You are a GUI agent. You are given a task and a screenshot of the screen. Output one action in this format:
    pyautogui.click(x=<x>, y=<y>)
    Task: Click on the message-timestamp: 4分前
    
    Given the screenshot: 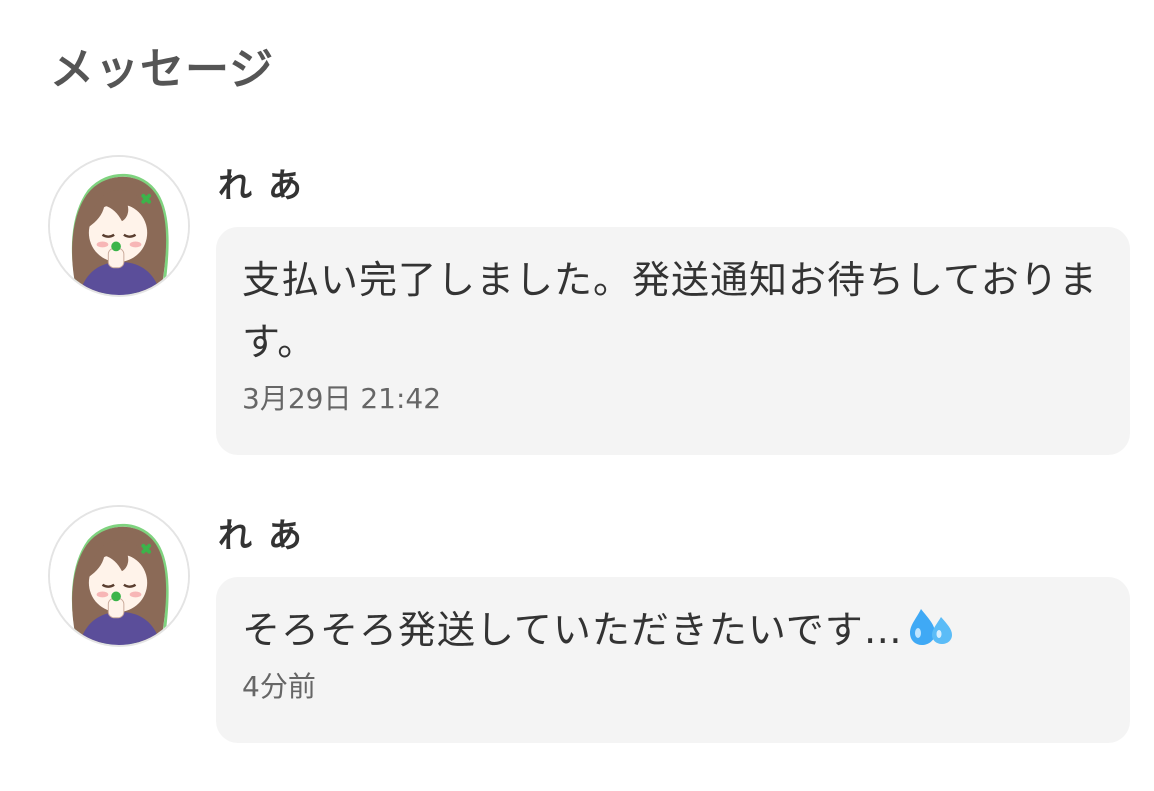 What is the action you would take?
    pyautogui.click(x=279, y=686)
    